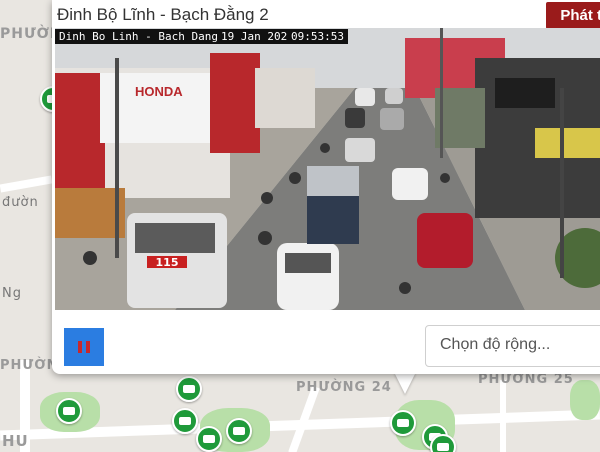 The image size is (600, 452). I want to click on map-label-duong: đườn, so click(20, 202).